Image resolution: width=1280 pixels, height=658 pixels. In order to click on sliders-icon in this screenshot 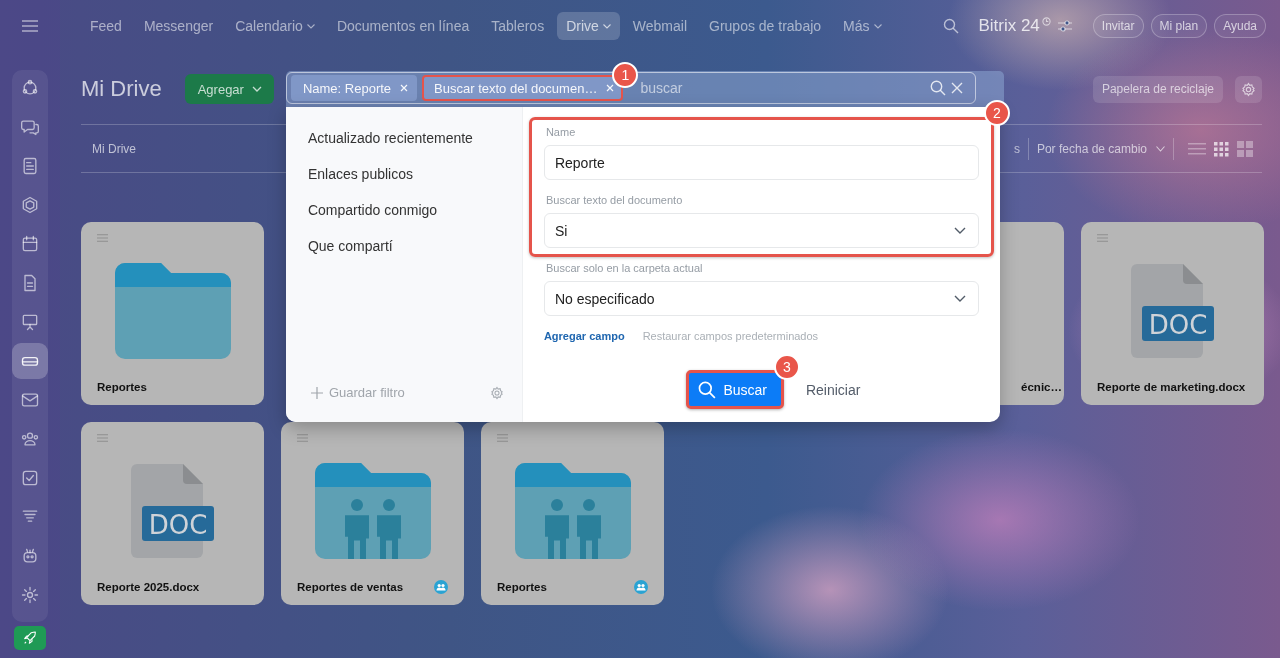, I will do `click(1064, 26)`.